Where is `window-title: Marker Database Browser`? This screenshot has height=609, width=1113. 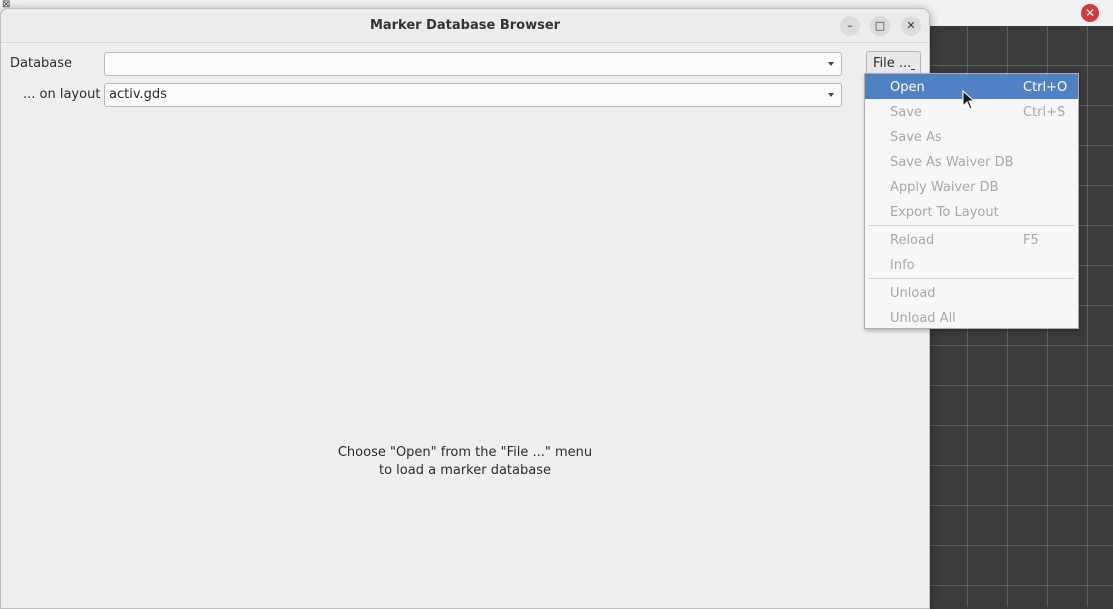
window-title: Marker Database Browser is located at coordinates (465, 25).